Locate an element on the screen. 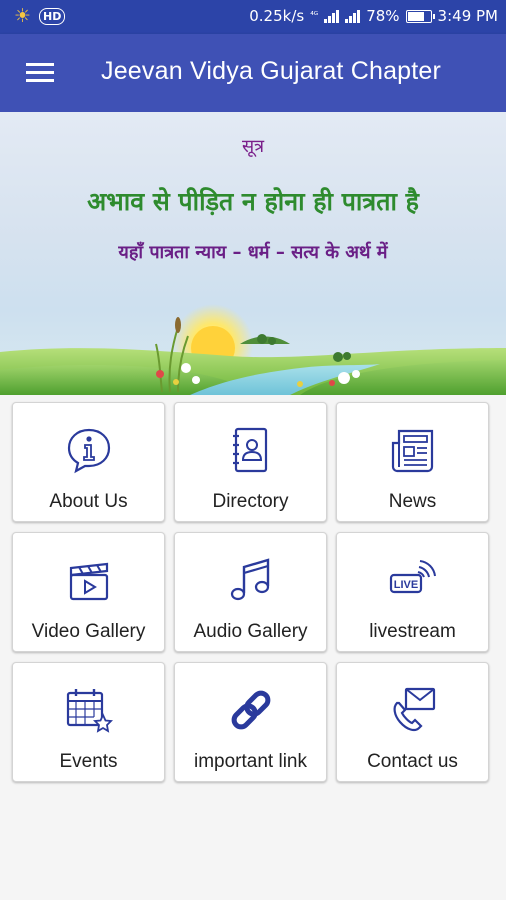 The height and width of the screenshot is (900, 506). livestream-tile: LIVE livestream is located at coordinates (412, 592).